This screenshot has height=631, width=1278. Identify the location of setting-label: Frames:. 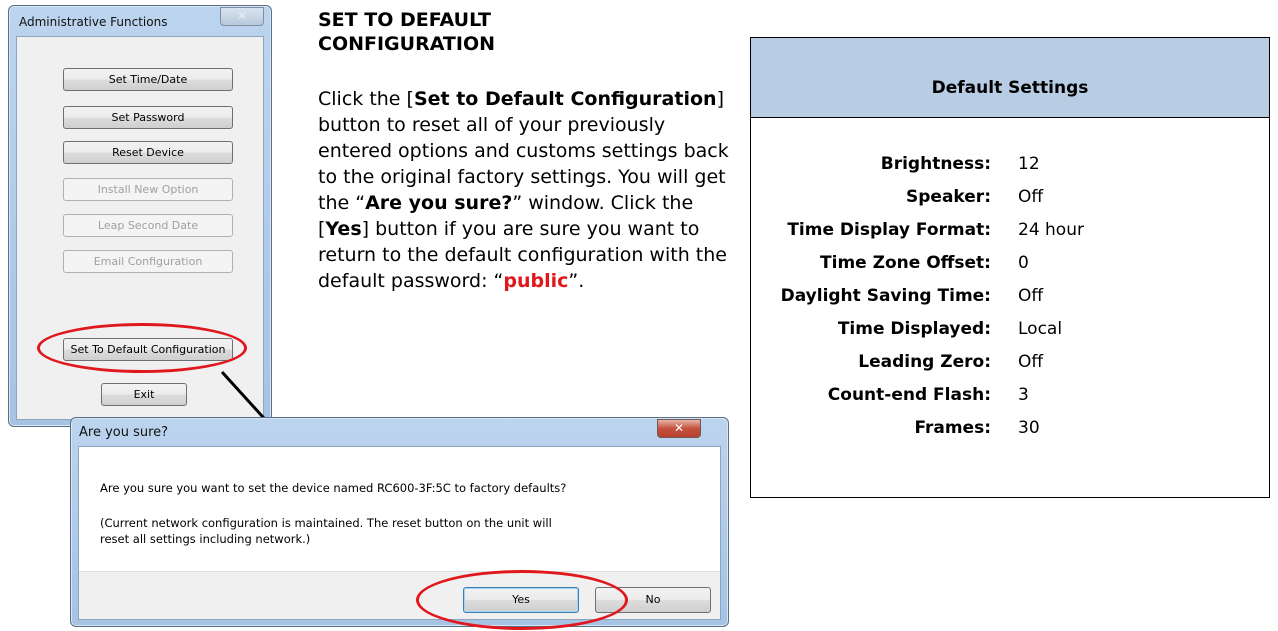
(952, 428).